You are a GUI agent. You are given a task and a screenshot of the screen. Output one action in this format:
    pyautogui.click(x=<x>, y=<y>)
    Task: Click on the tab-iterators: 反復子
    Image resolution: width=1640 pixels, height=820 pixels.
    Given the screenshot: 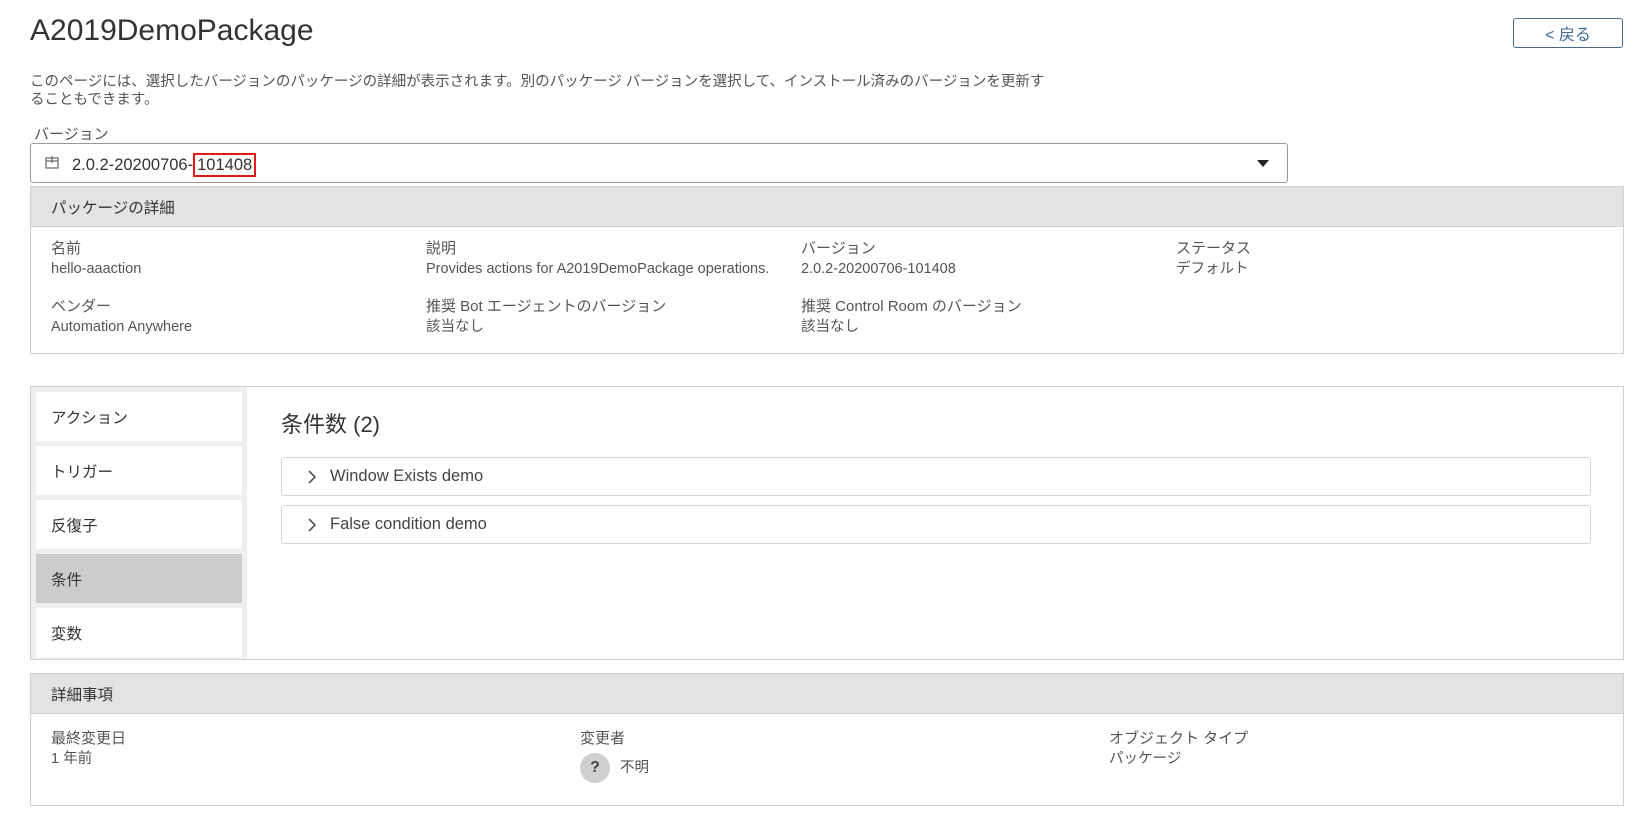 What is the action you would take?
    pyautogui.click(x=139, y=524)
    